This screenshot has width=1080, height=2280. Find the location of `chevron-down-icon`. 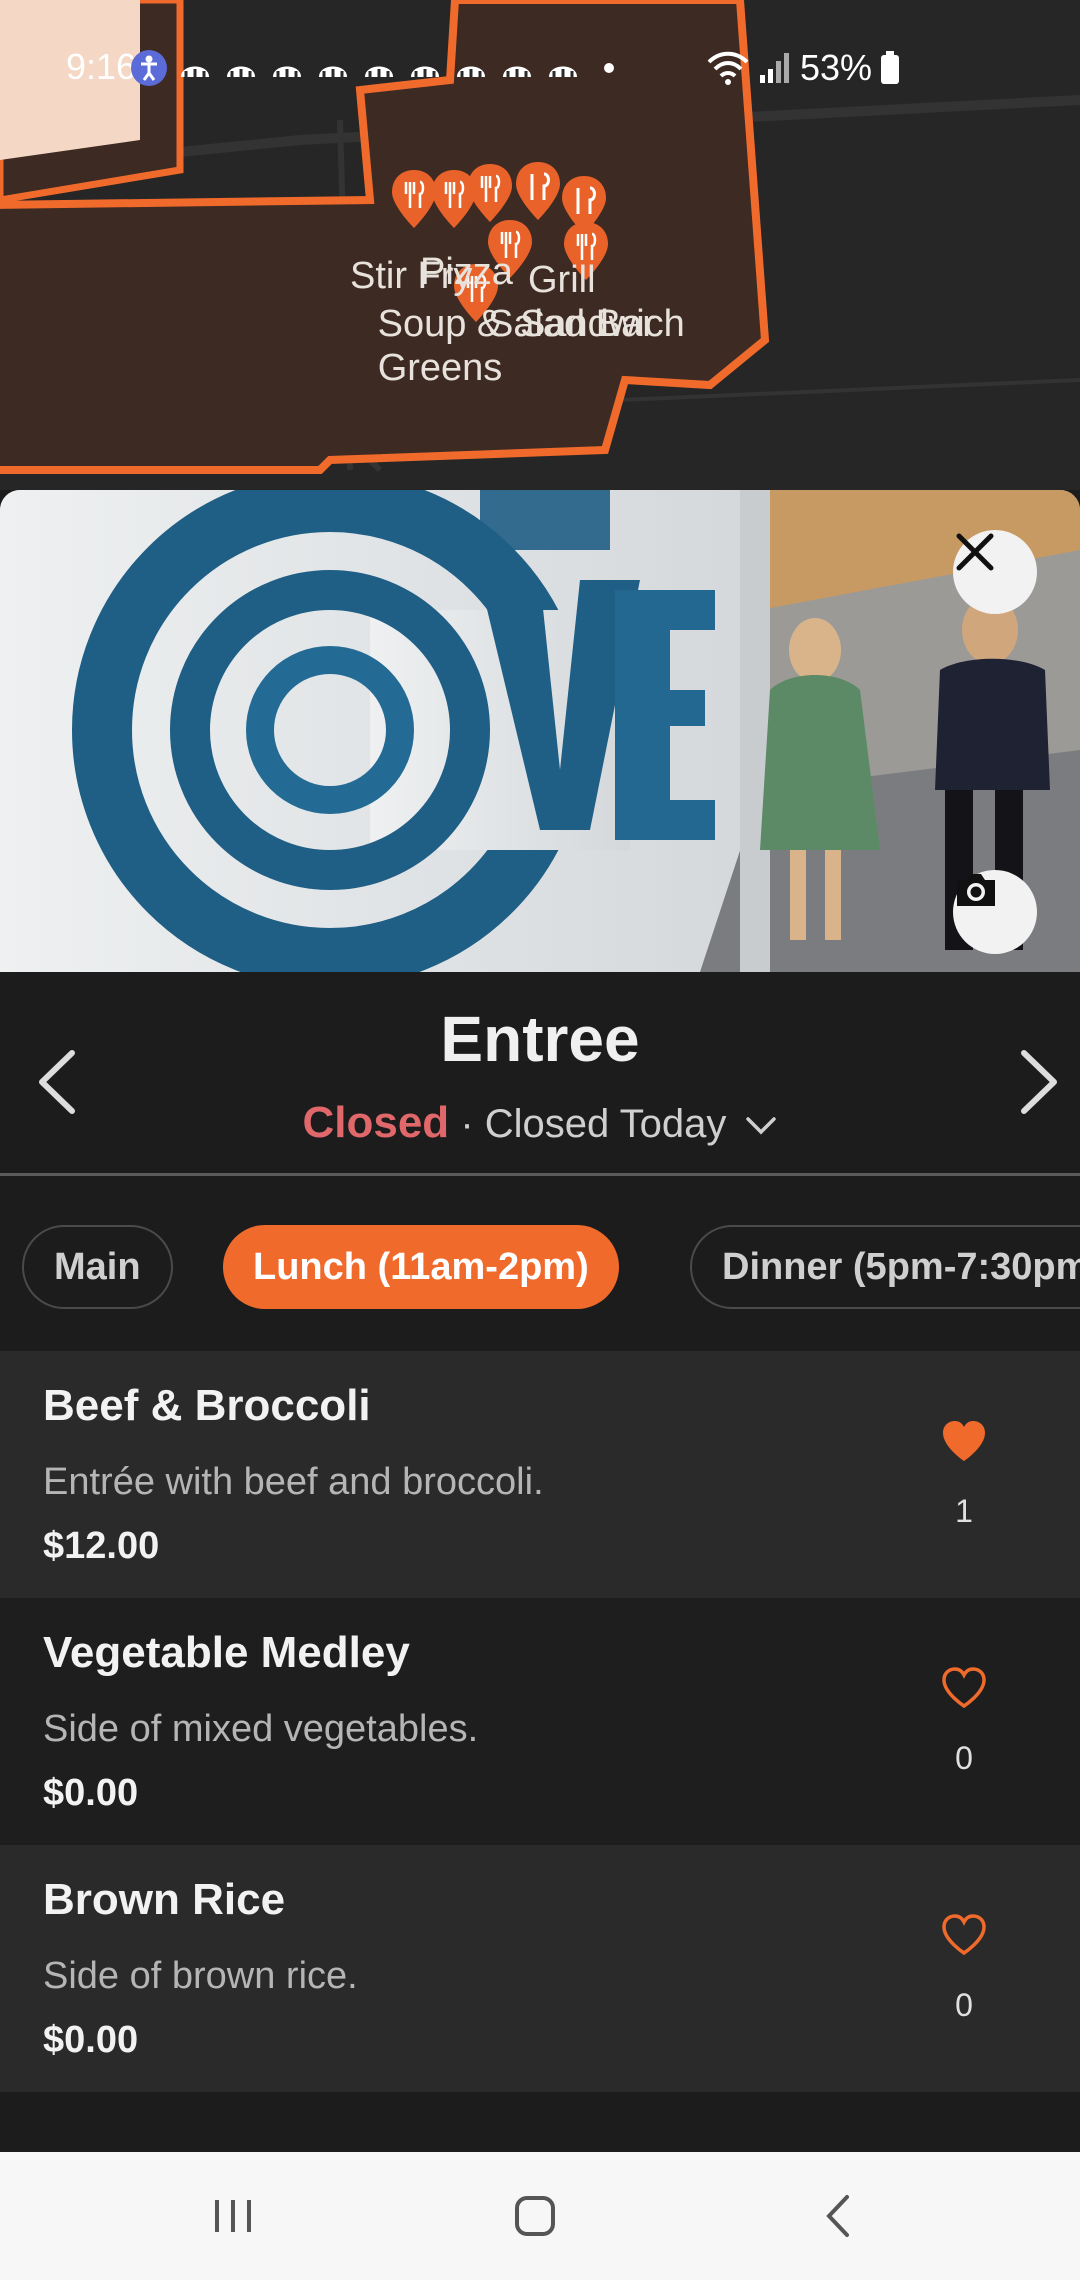

chevron-down-icon is located at coordinates (760, 1126).